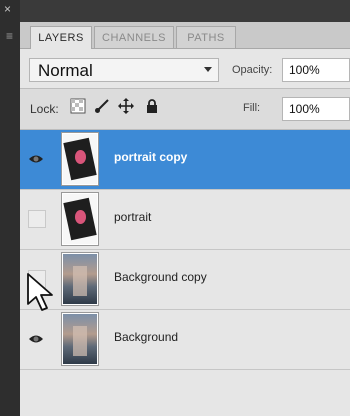 This screenshot has height=416, width=350. I want to click on close-icon: ×, so click(7, 9).